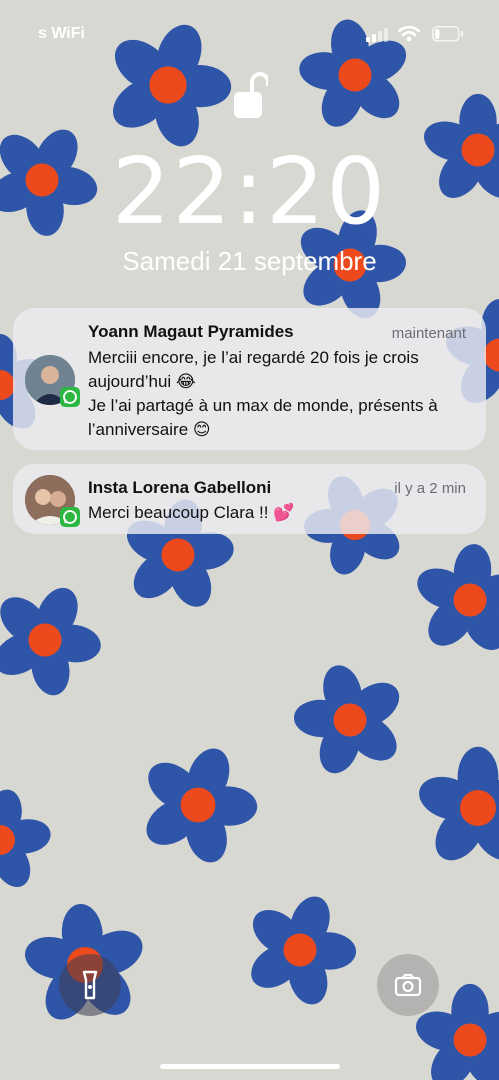 Image resolution: width=499 pixels, height=1080 pixels. I want to click on notification-body: Merci beaucoup Clara !! 💕, so click(191, 512).